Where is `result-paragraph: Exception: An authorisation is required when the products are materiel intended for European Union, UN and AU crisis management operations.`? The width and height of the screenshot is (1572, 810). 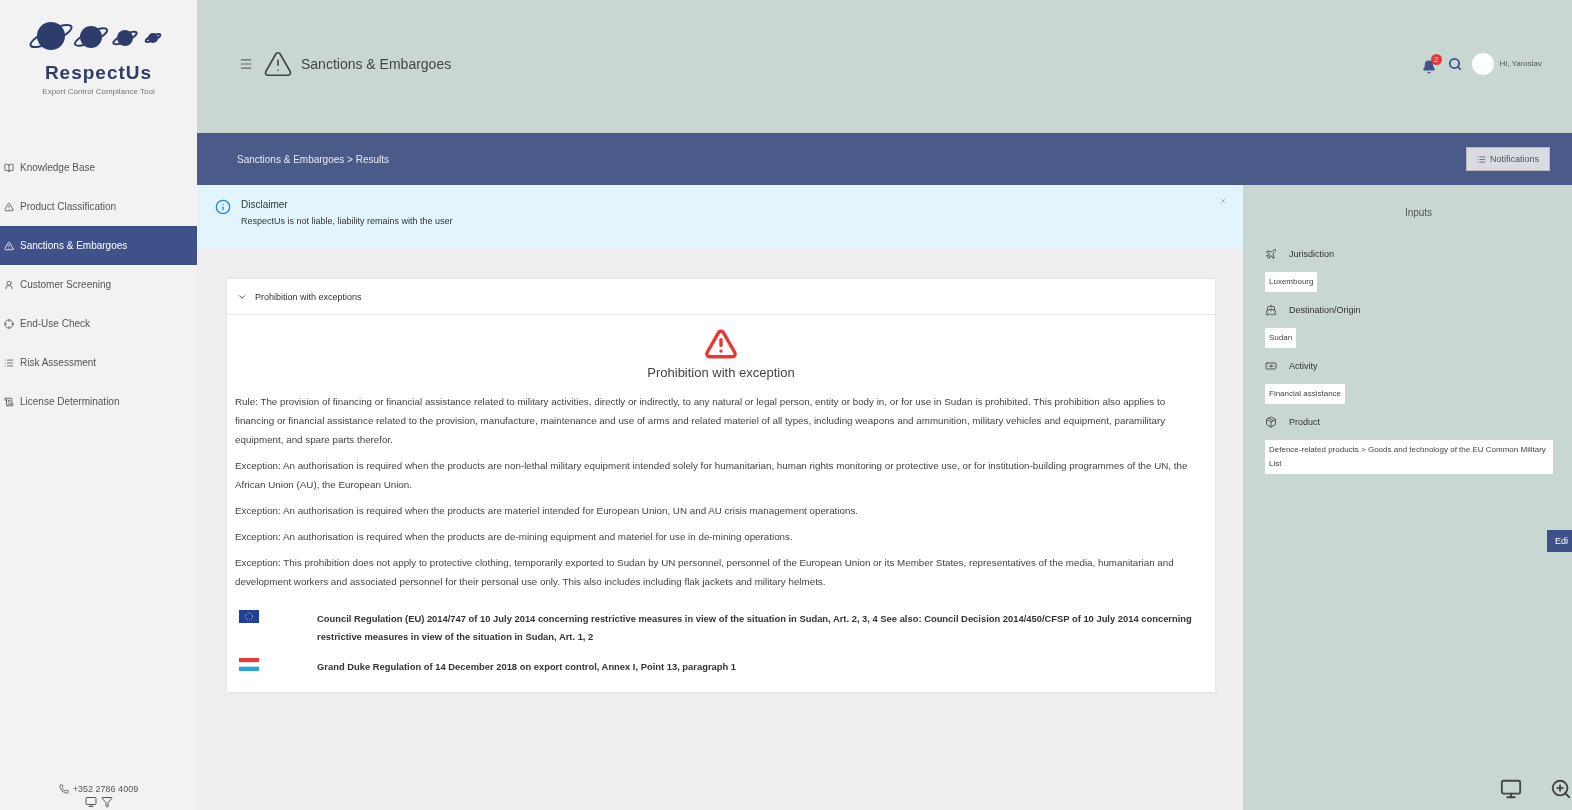 result-paragraph: Exception: An authorisation is required when the products are materiel intended for European Union, UN and AU crisis management operations. is located at coordinates (547, 511).